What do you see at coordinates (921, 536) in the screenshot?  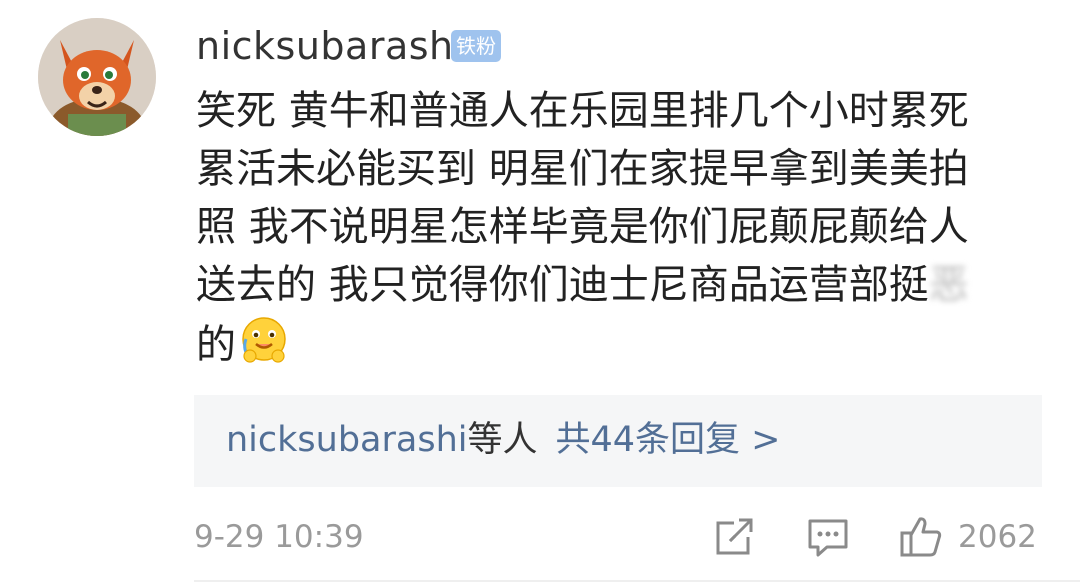 I see `thumbs-up-icon` at bounding box center [921, 536].